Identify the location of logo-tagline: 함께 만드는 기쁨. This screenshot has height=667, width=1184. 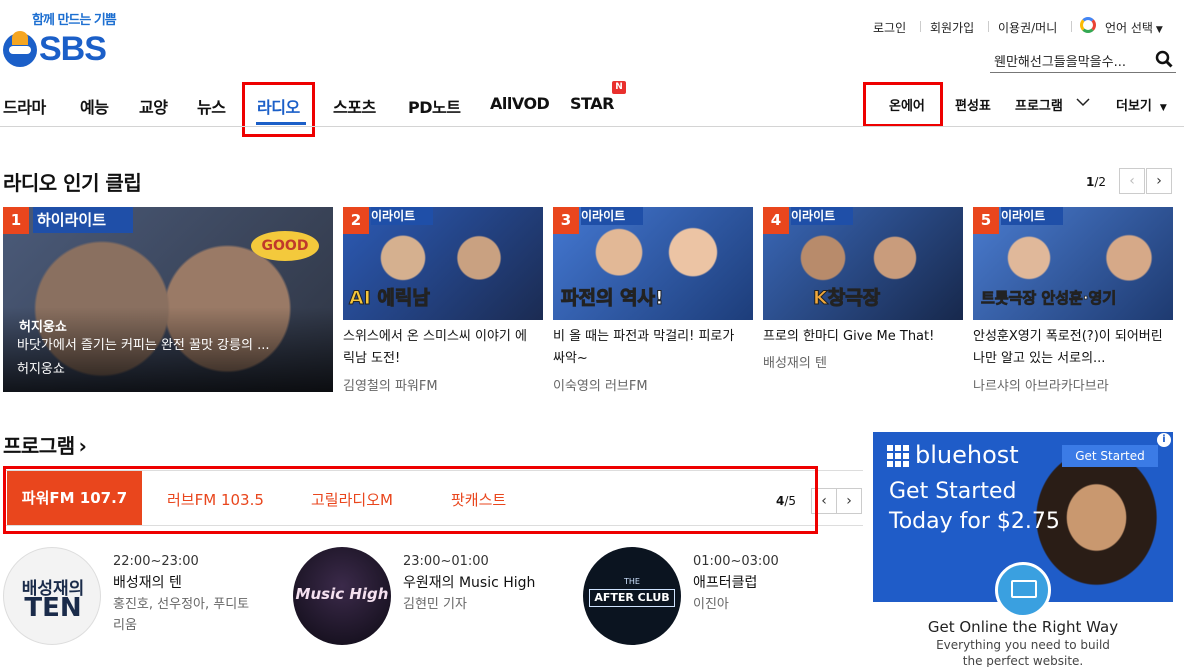
(74, 20).